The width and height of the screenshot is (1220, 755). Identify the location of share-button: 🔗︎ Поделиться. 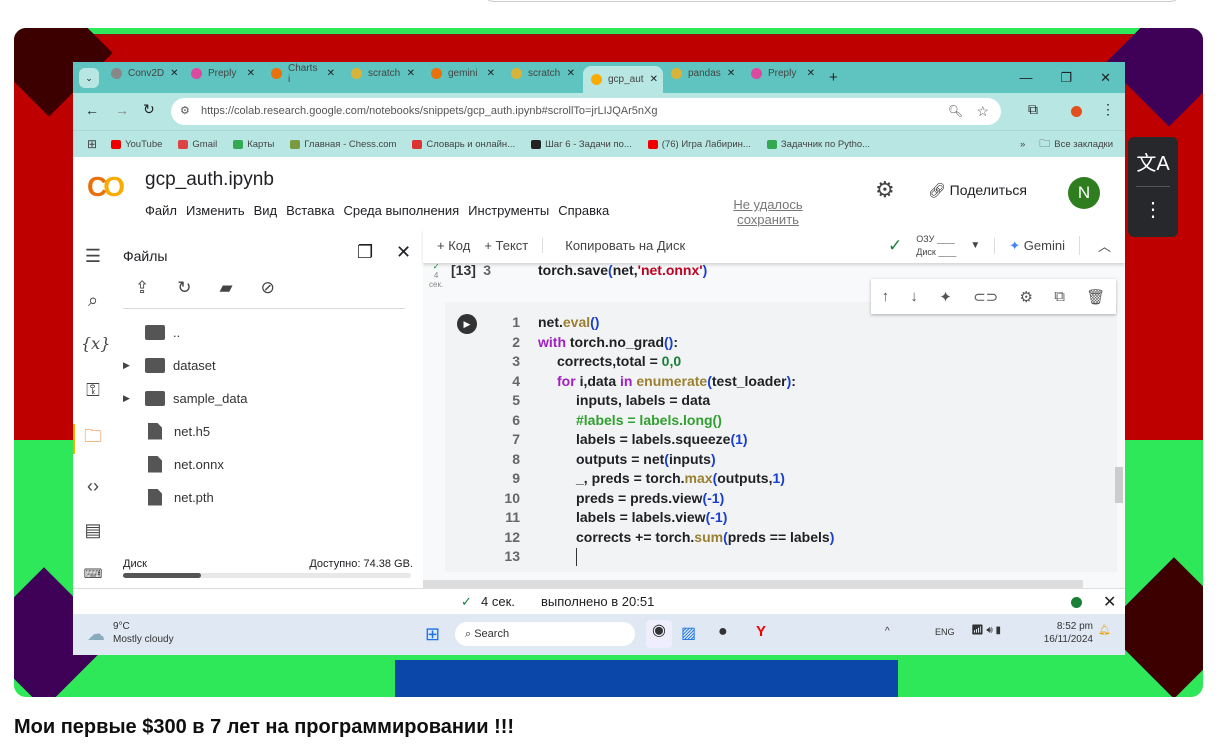
(977, 190).